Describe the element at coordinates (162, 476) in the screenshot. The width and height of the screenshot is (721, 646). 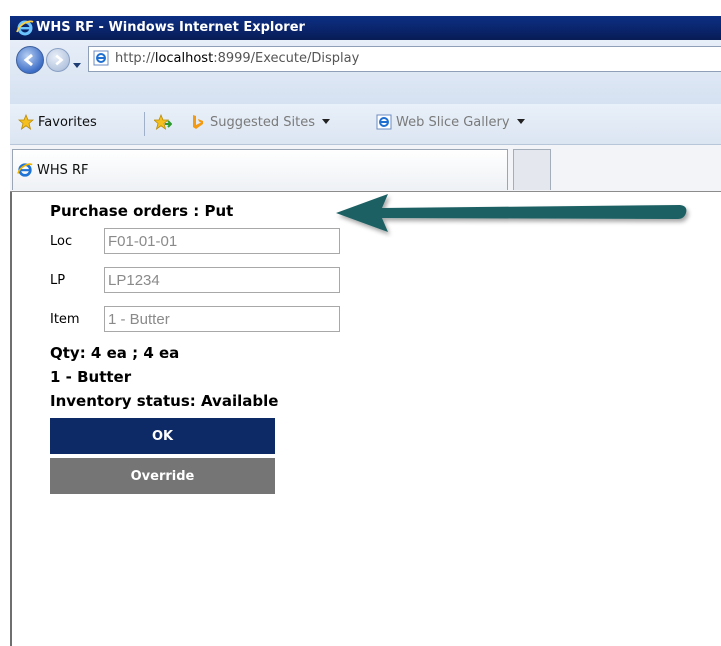
I see `override-button: Override` at that location.